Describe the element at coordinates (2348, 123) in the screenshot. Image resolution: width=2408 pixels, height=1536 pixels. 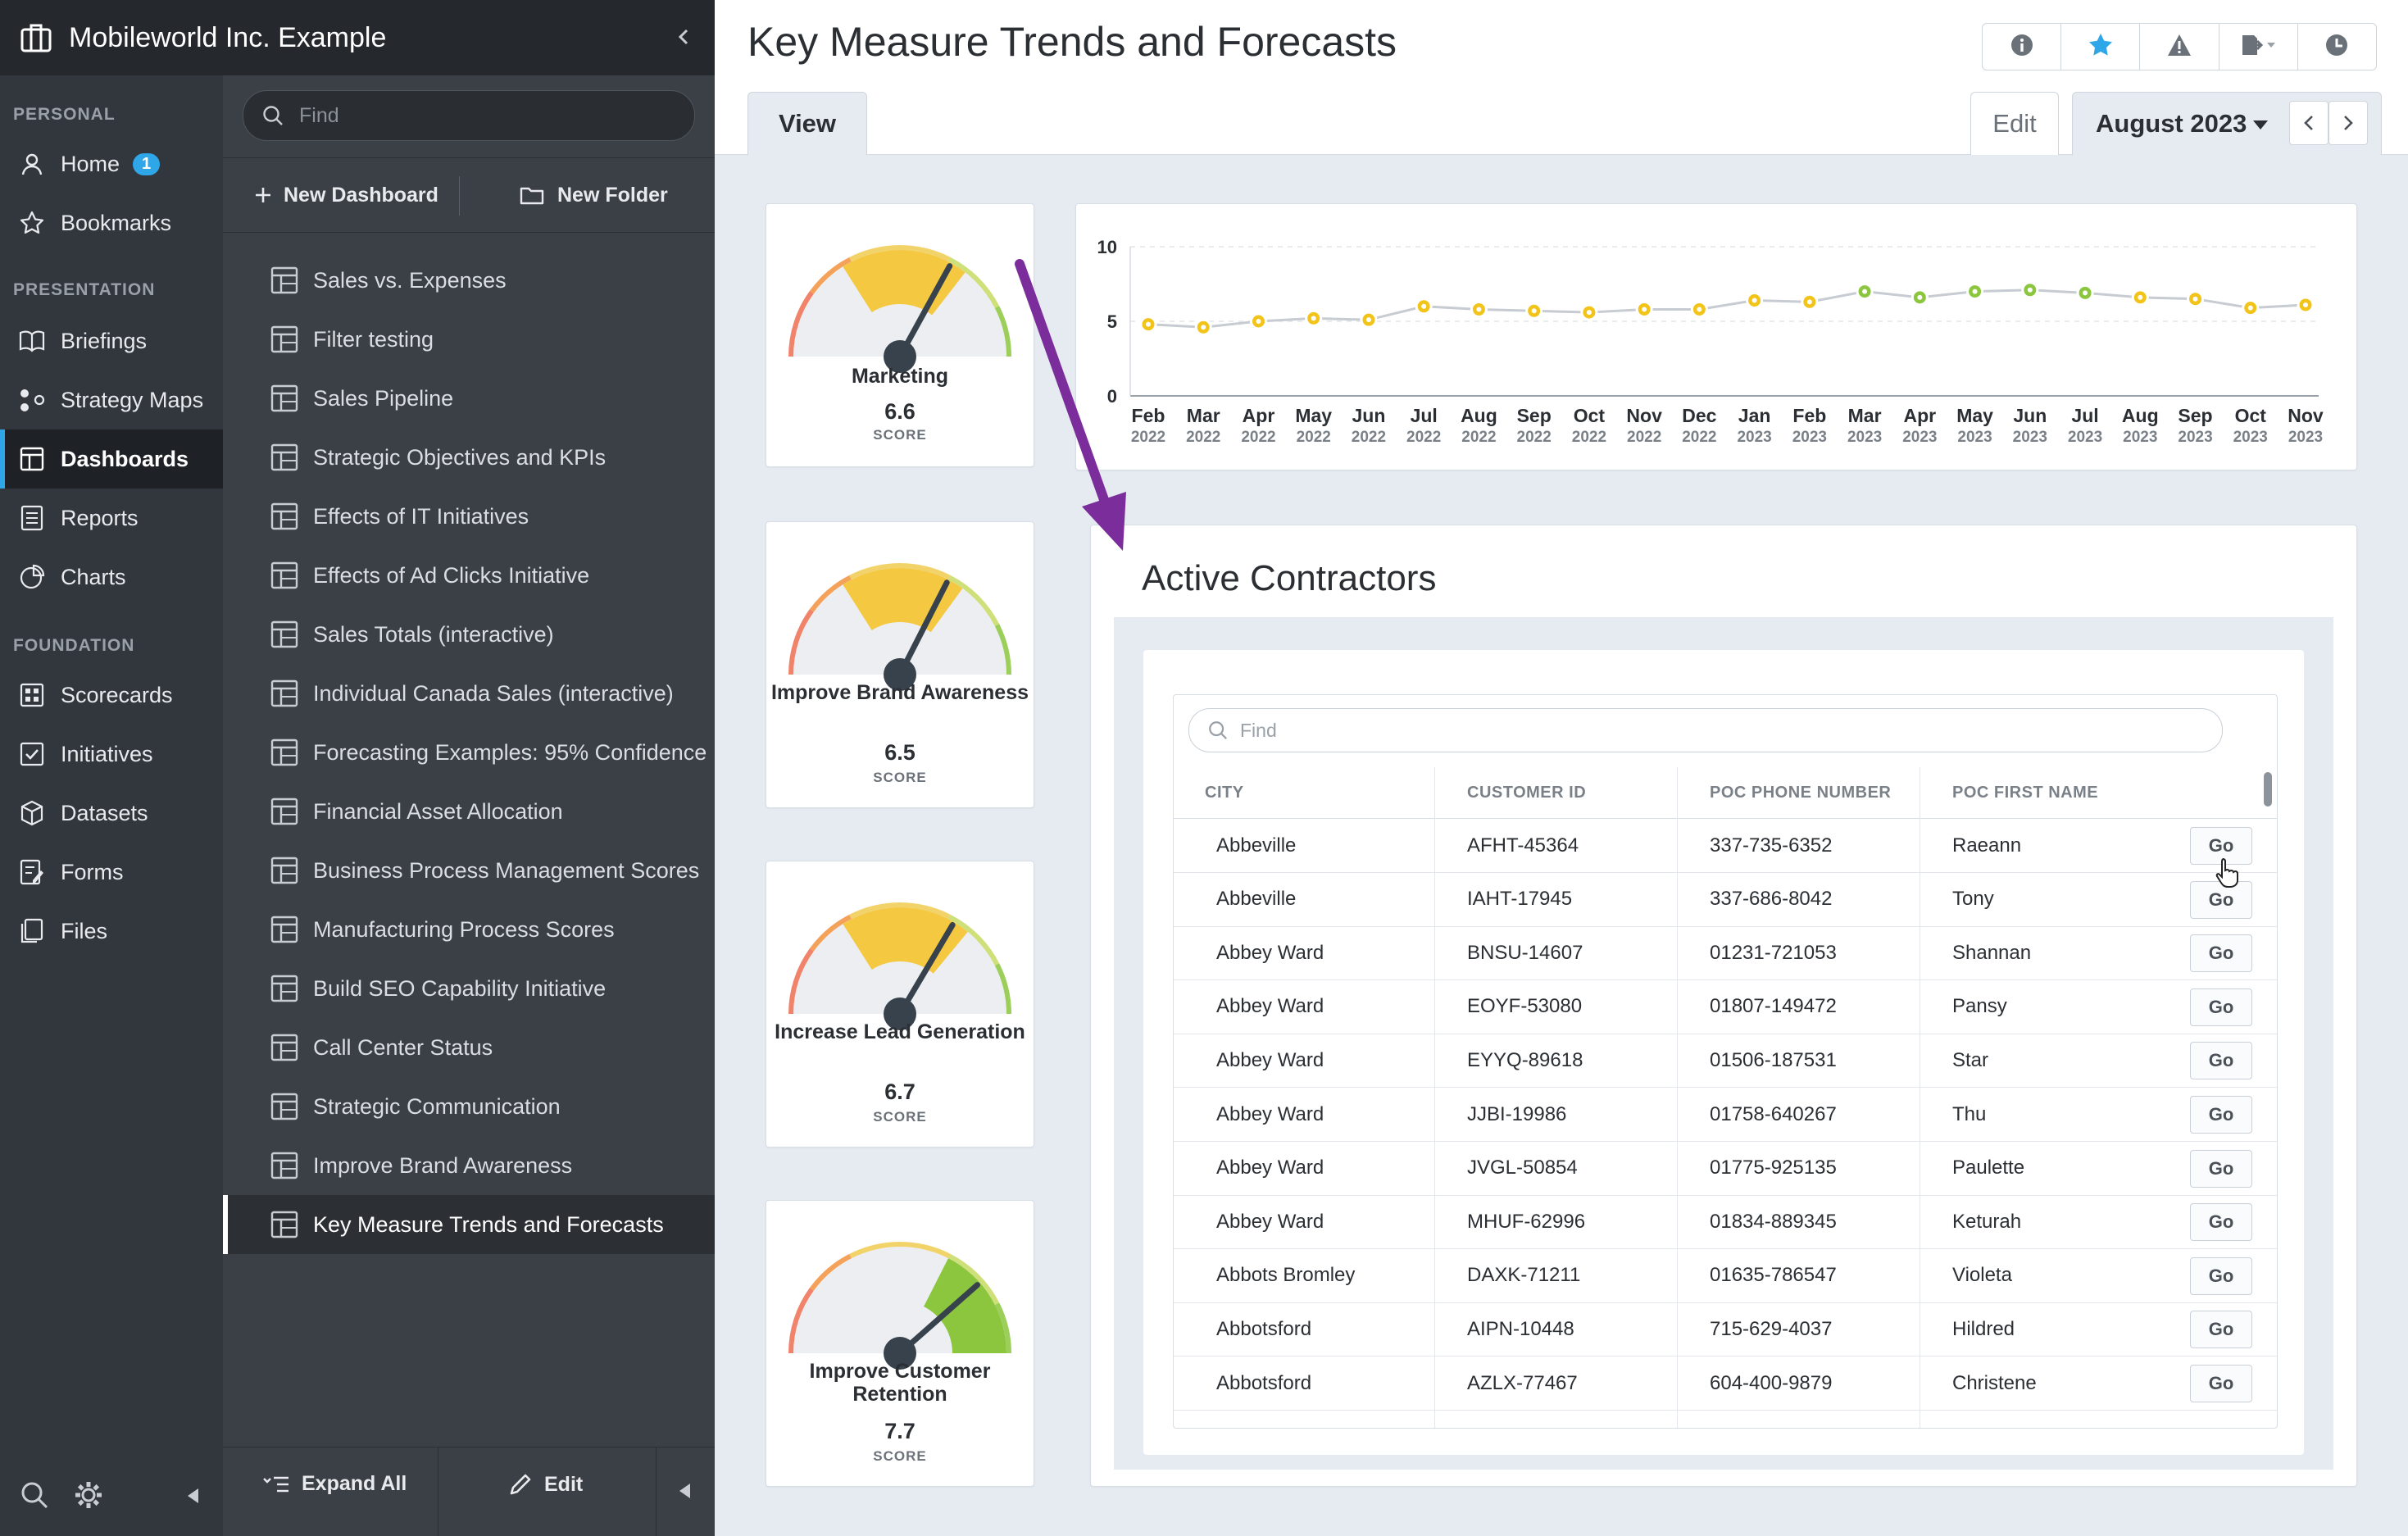
I see `next-period-button` at that location.